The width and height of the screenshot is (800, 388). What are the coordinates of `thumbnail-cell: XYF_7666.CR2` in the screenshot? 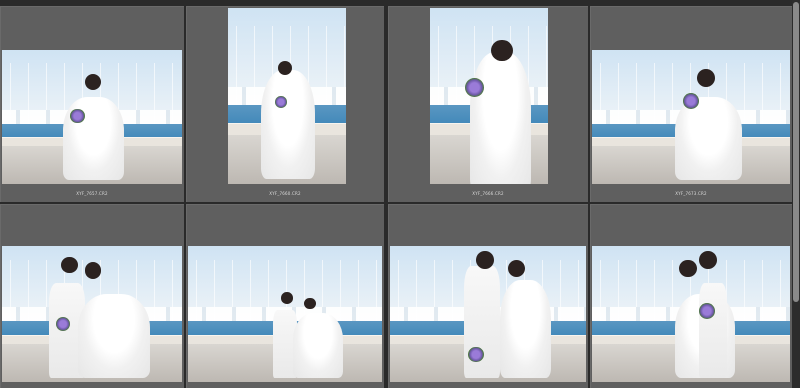 It's located at (488, 104).